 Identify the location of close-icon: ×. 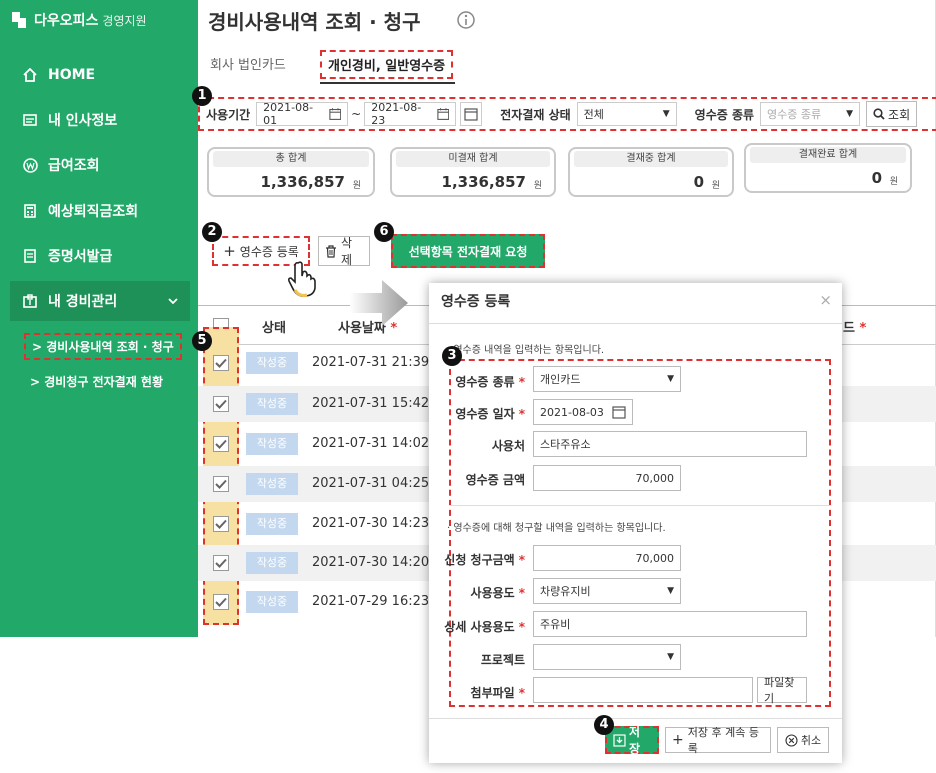
(825, 300).